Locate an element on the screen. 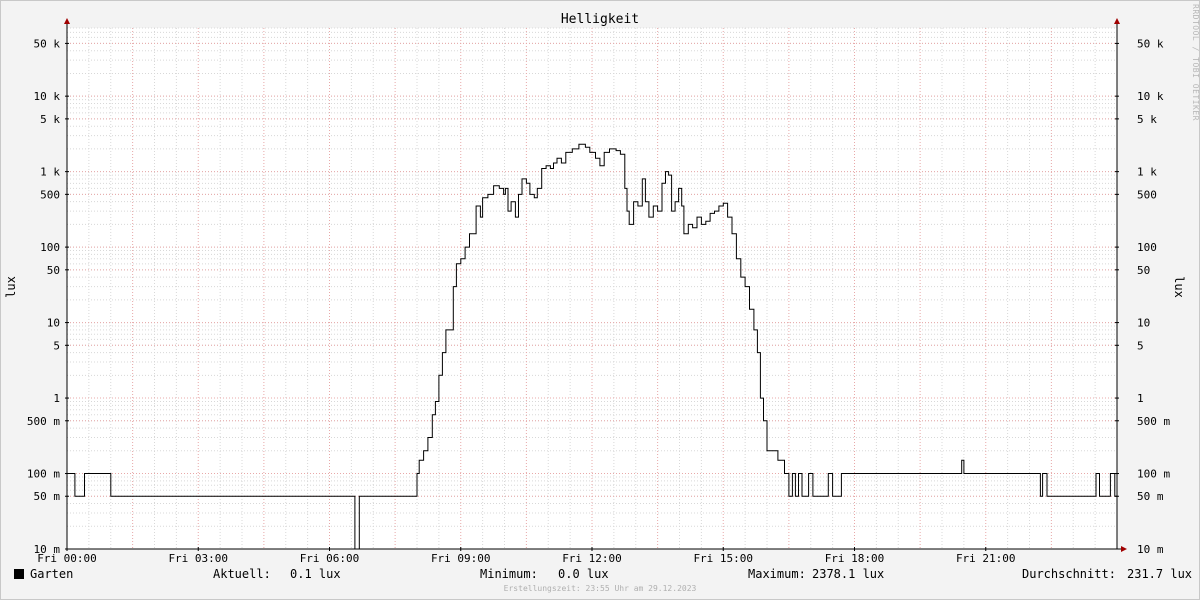  y-tick-label-left: 500 m is located at coordinates (43, 421).